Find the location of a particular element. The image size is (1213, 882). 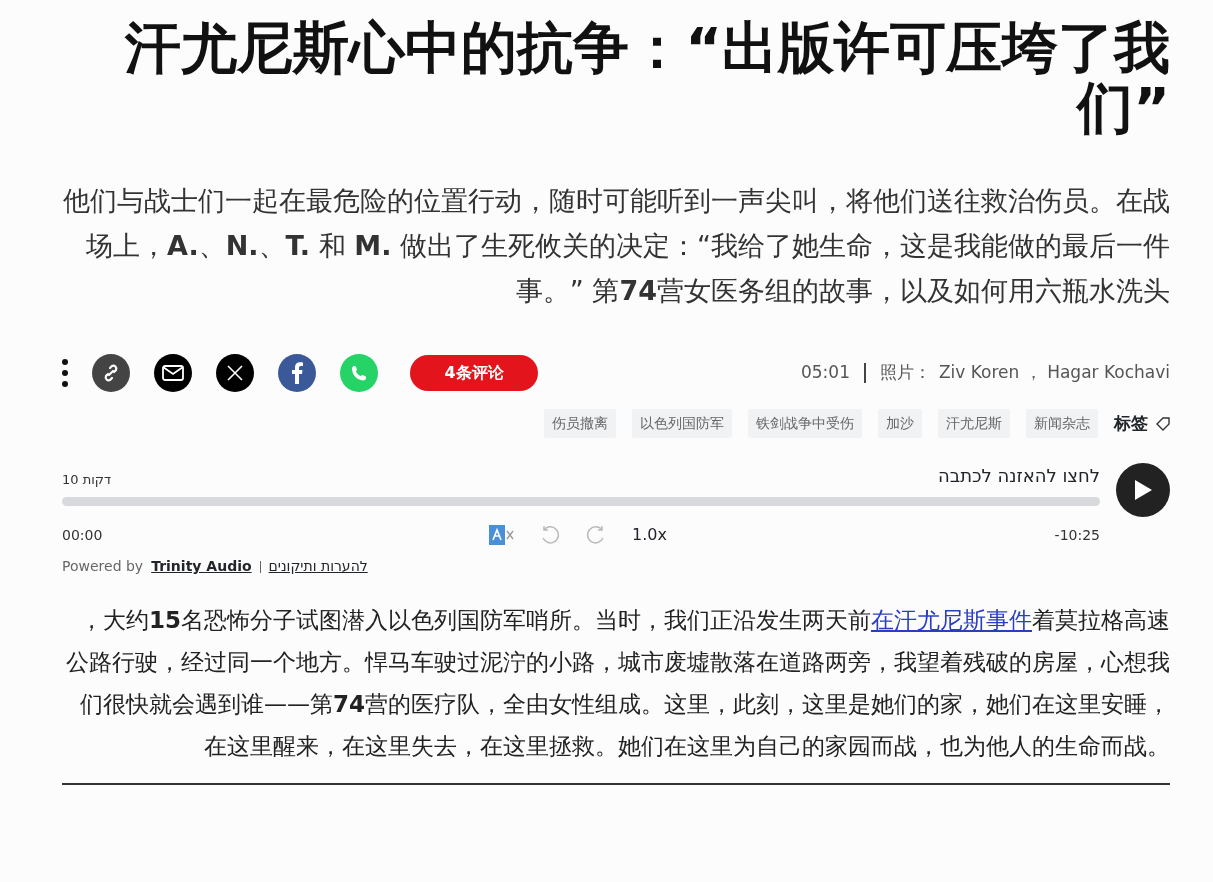

link-icon is located at coordinates (111, 373).